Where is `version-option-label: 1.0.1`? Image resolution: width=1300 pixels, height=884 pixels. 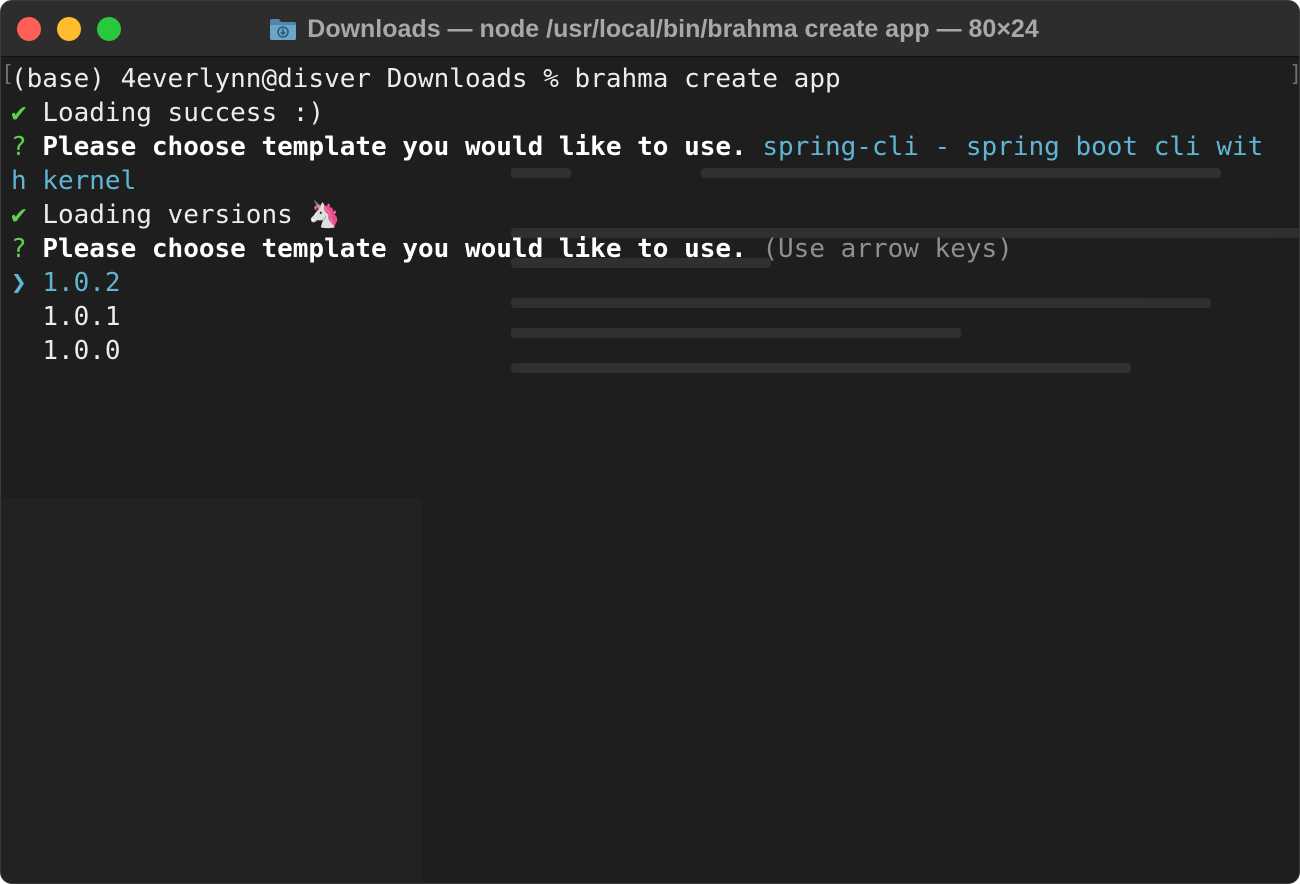
version-option-label: 1.0.1 is located at coordinates (81, 317).